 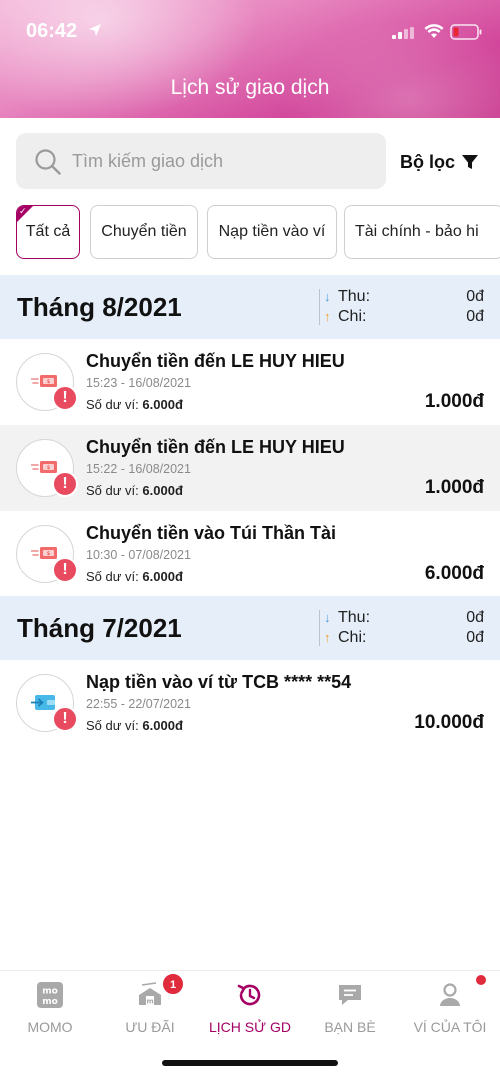 What do you see at coordinates (138, 469) in the screenshot?
I see `transaction-time: 15:22 - 16/08/2021` at bounding box center [138, 469].